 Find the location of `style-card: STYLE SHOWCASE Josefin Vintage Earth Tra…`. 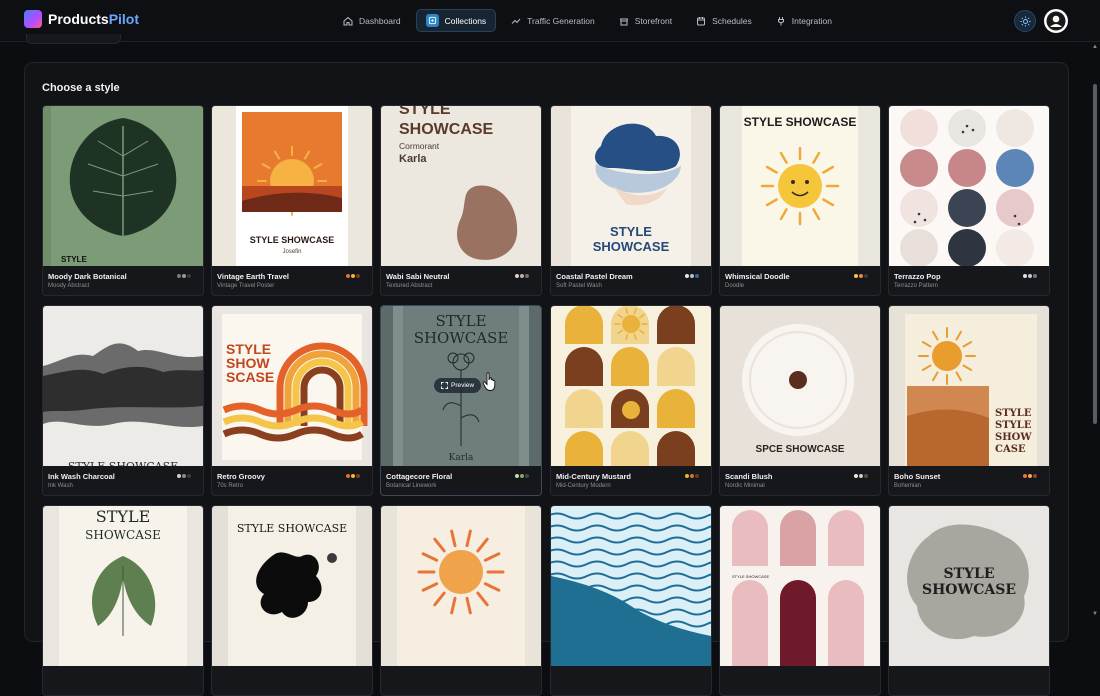

style-card: STYLE SHOWCASE Josefin Vintage Earth Tra… is located at coordinates (292, 200).